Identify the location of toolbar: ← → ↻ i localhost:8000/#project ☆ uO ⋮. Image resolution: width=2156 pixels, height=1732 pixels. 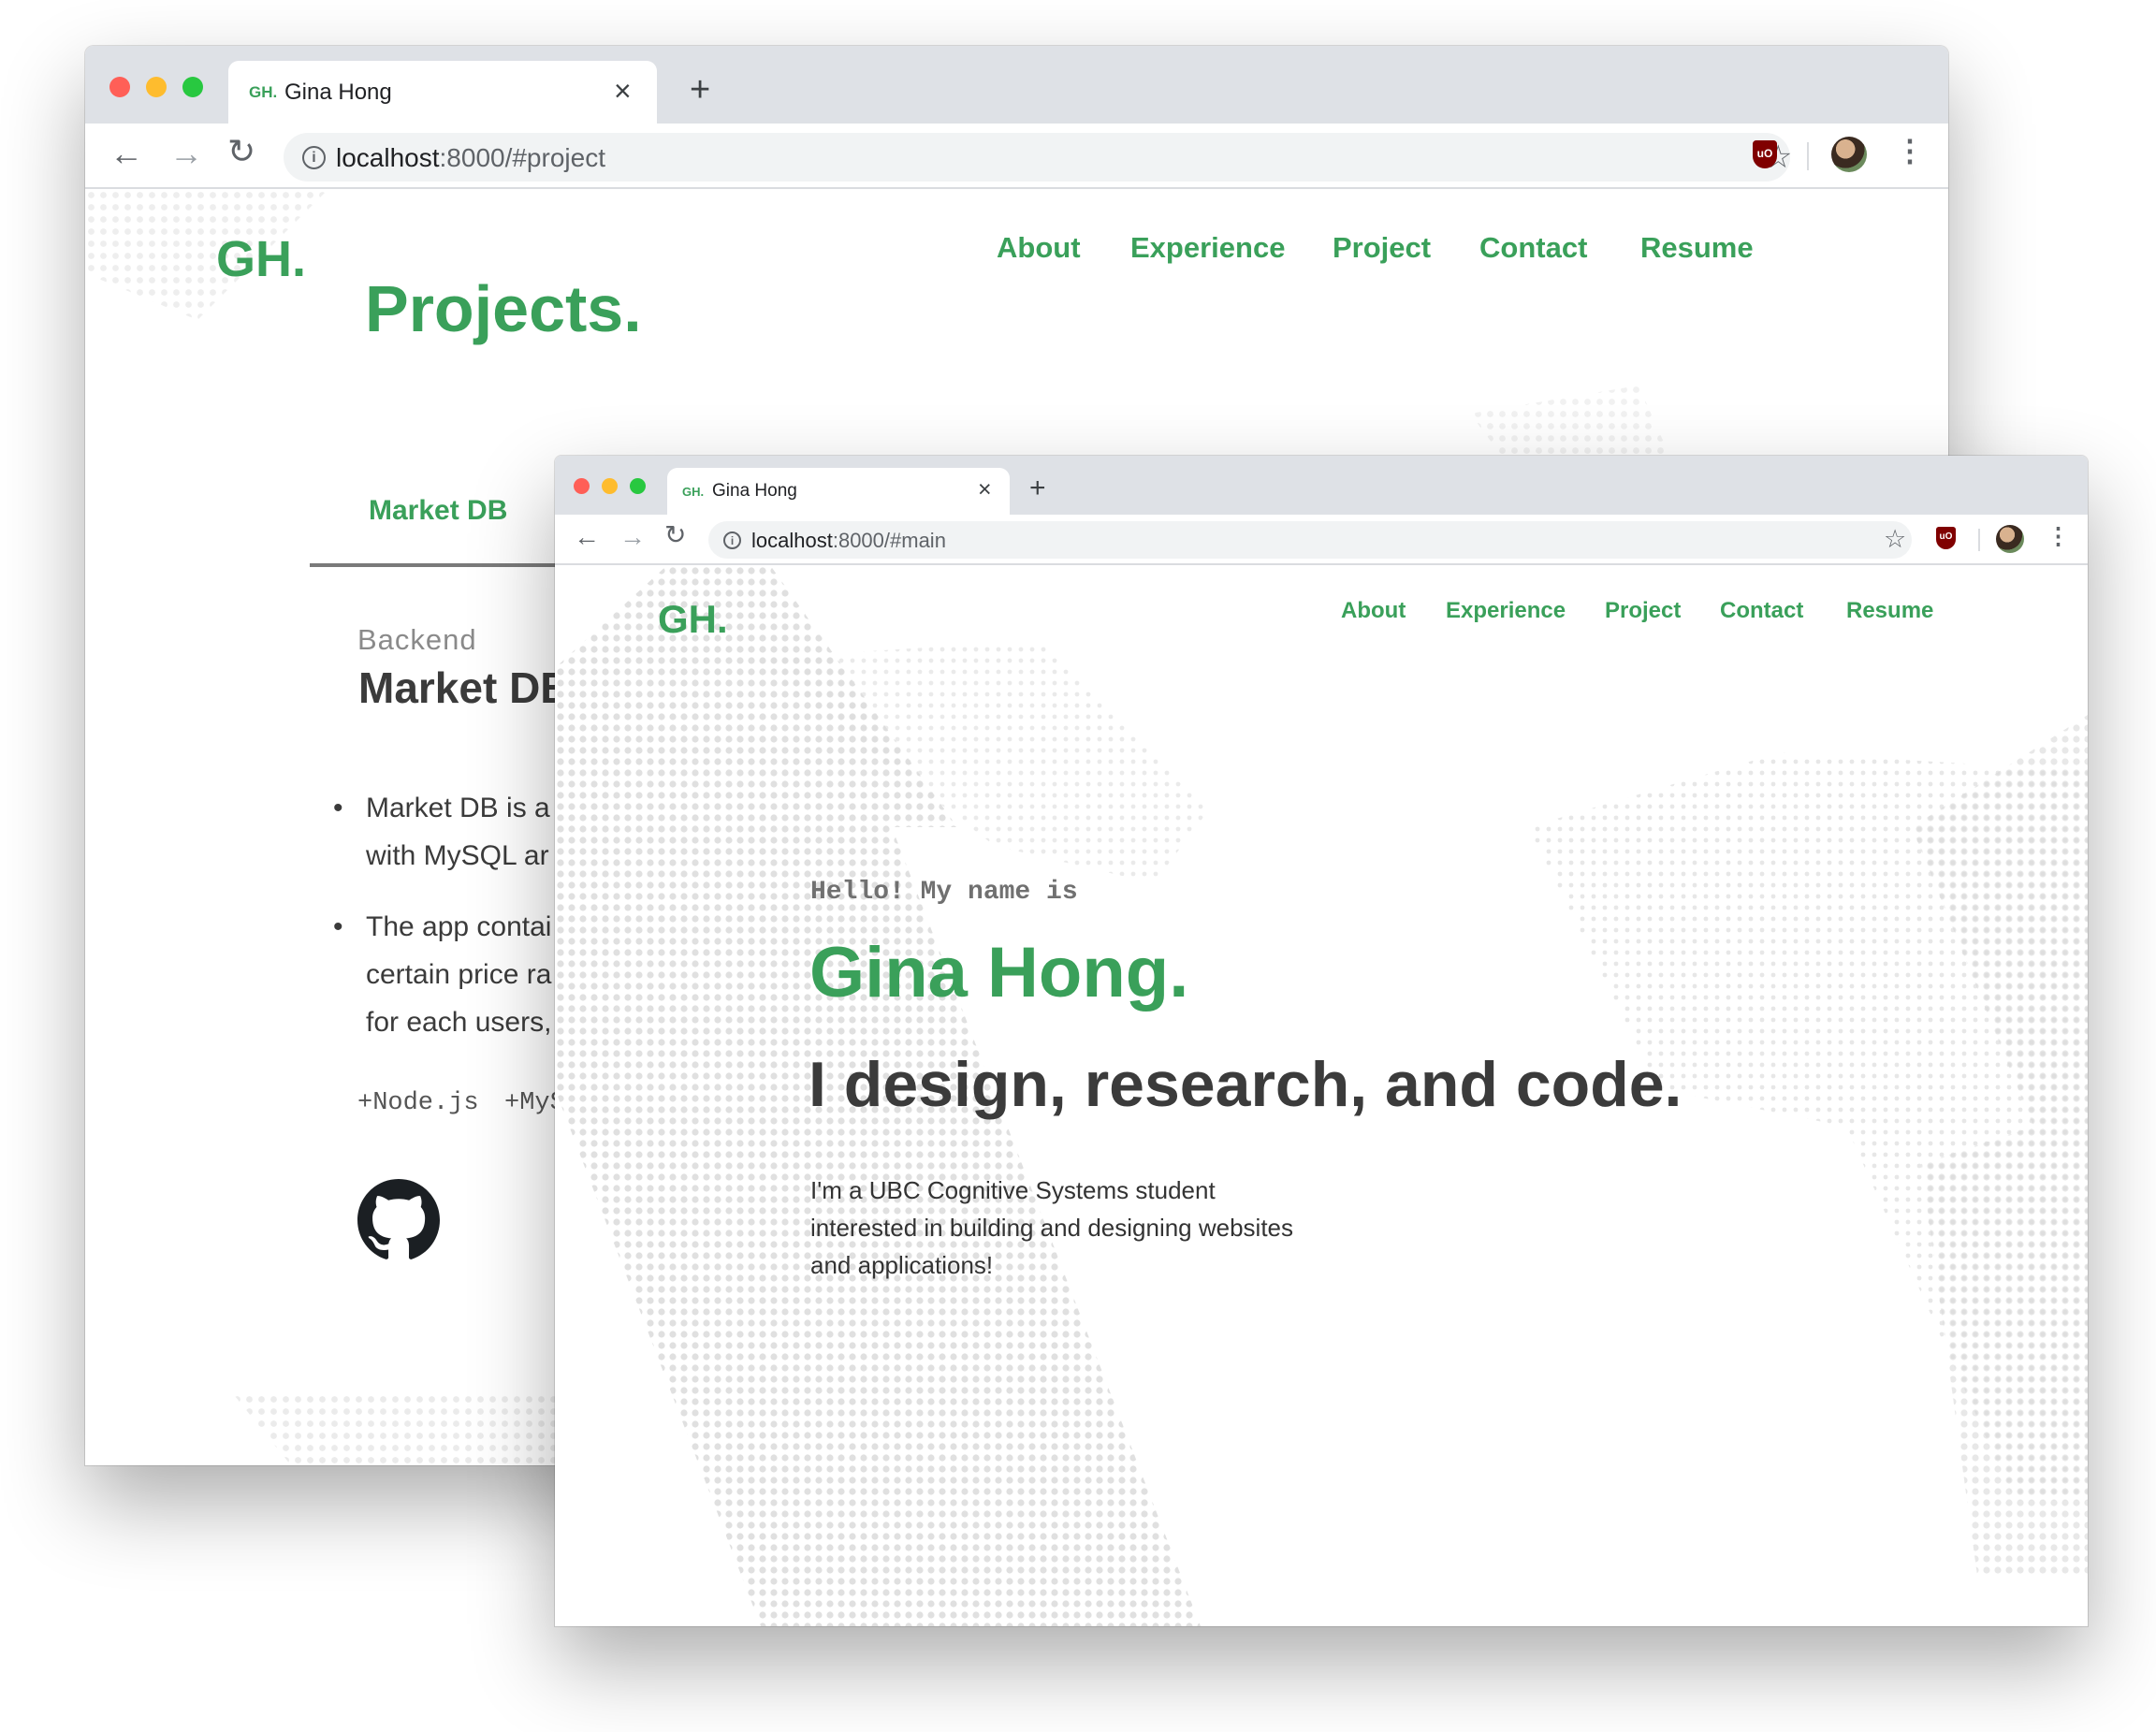
(1016, 156).